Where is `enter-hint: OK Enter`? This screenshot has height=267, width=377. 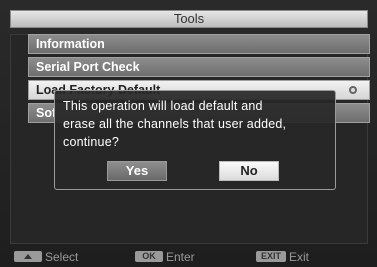 enter-hint: OK Enter is located at coordinates (165, 257).